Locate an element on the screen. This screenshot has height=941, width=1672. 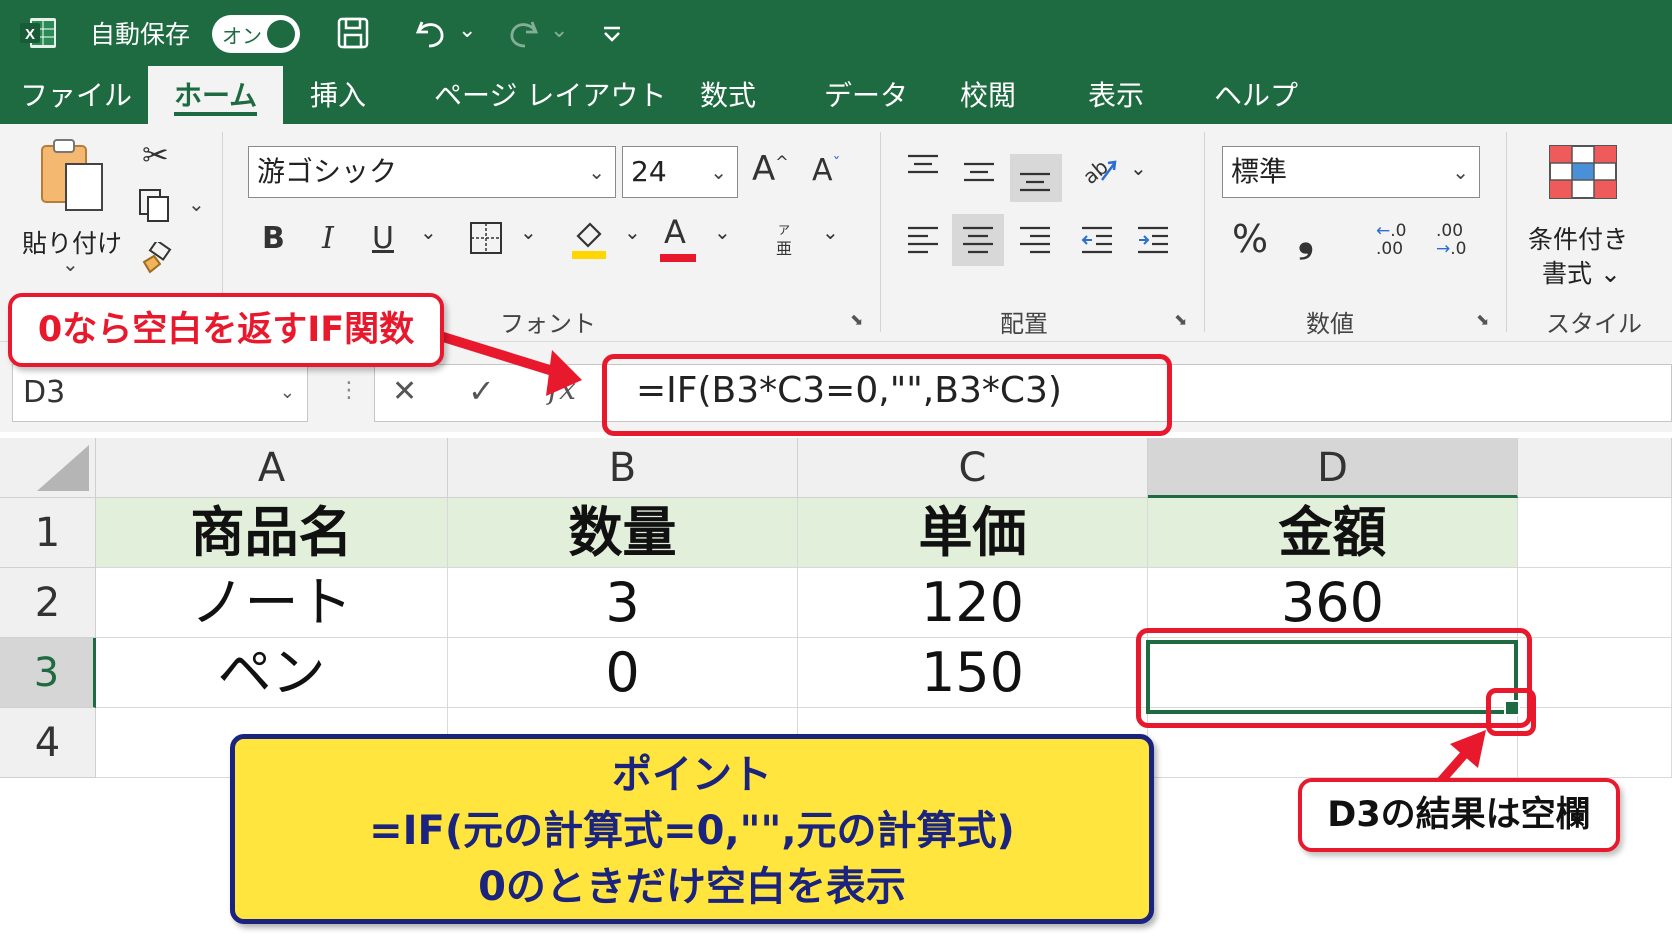
align-bottom-icon is located at coordinates (1035, 180).